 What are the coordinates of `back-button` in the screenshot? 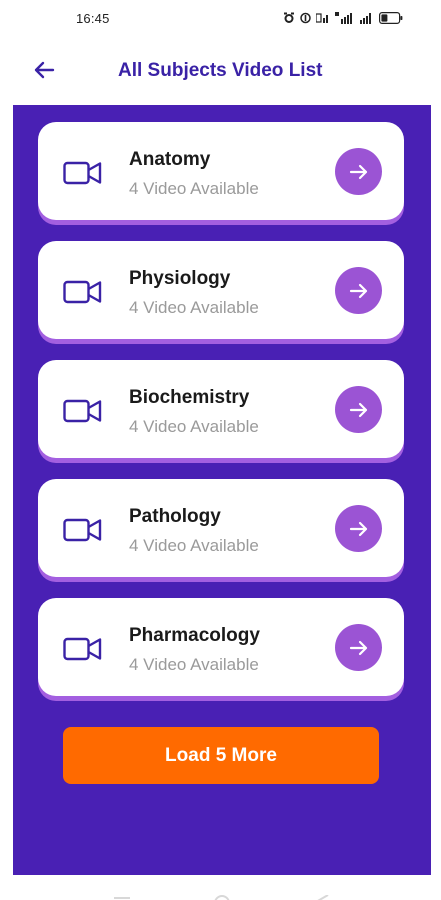 It's located at (44, 72).